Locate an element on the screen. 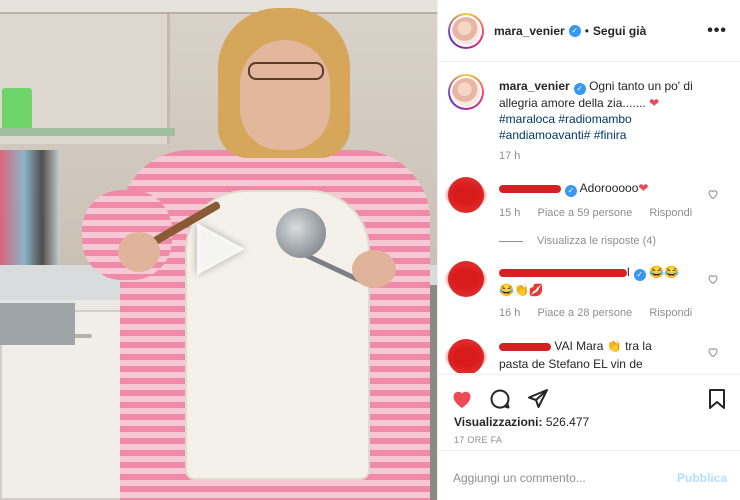  hashtags-line-1: #maraloca #radiomambo is located at coordinates (565, 119).